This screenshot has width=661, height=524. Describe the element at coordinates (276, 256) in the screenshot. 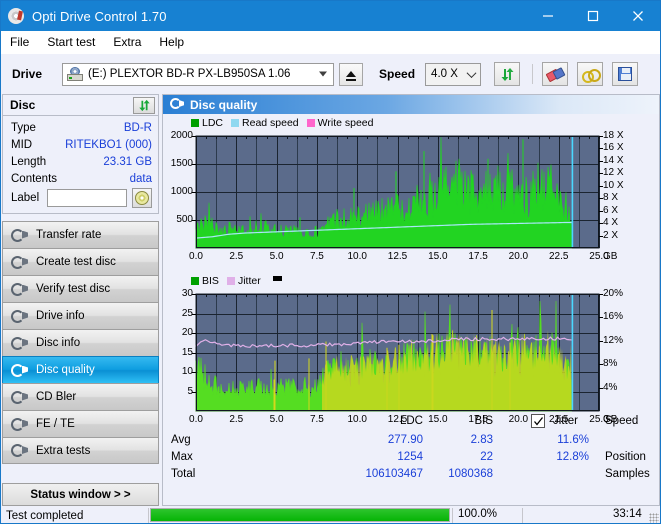

I see `chart1-xtick-label: 5.0` at that location.